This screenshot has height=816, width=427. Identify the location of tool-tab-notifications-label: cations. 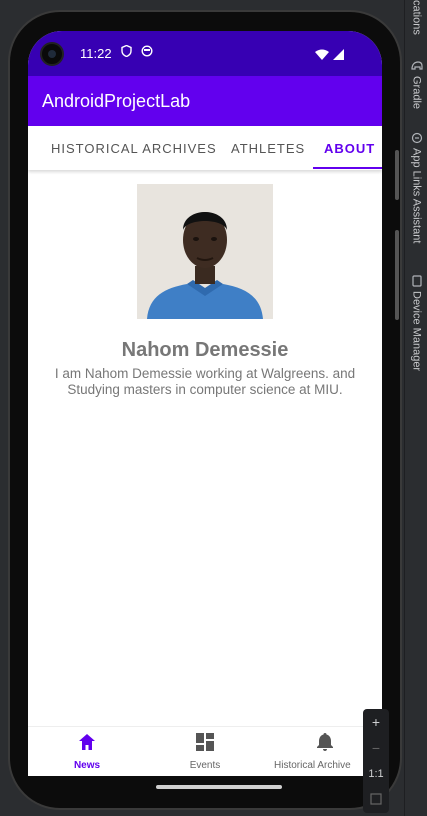
(416, 17).